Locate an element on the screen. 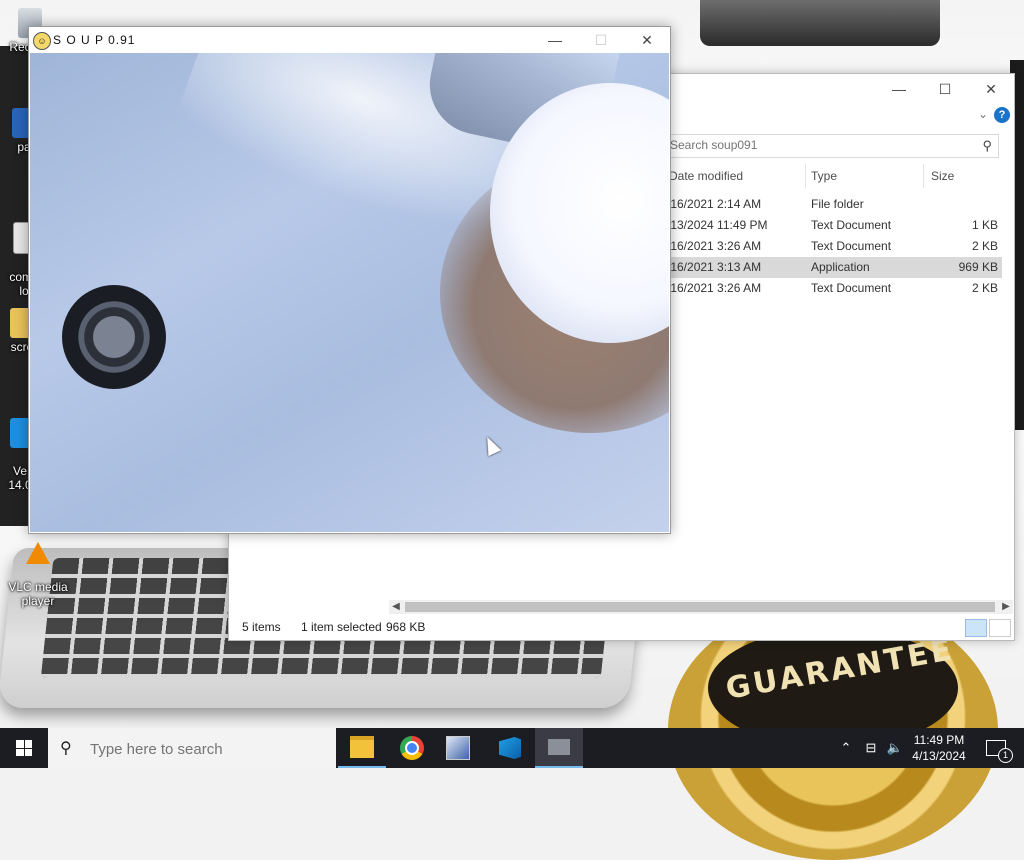  app-icon is located at coordinates (458, 748).